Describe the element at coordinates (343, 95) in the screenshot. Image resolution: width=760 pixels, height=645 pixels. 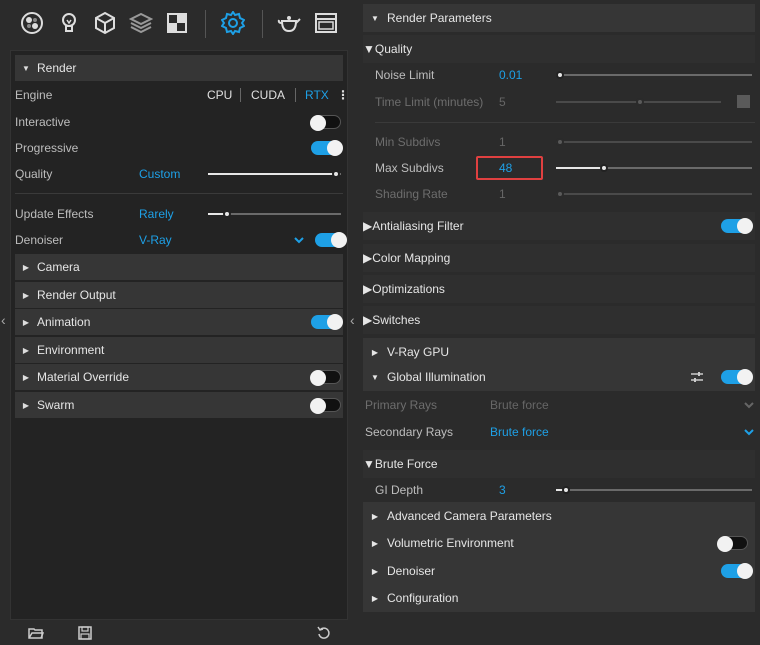
I see `more-options-icon: ⋮` at that location.